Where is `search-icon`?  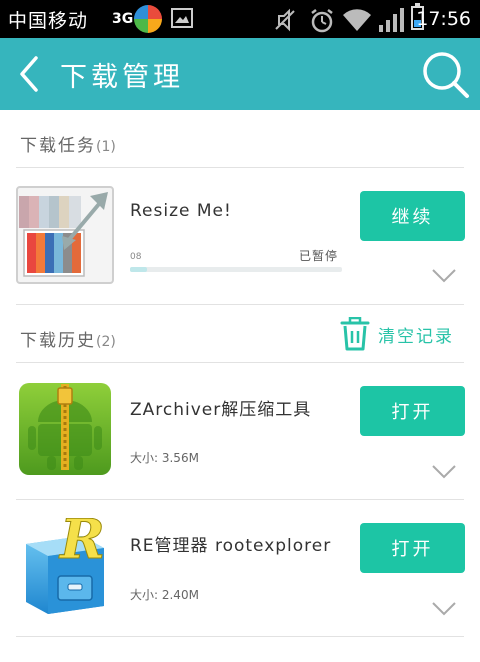
search-icon is located at coordinates (446, 75).